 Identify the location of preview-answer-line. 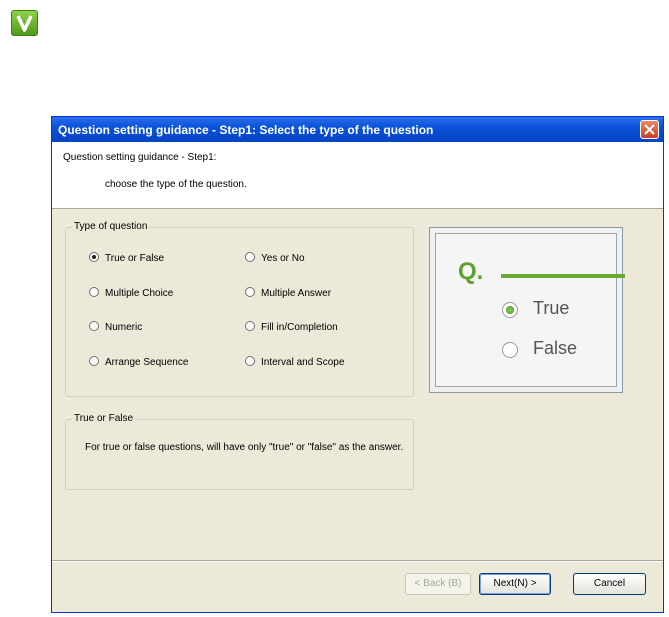
(563, 276).